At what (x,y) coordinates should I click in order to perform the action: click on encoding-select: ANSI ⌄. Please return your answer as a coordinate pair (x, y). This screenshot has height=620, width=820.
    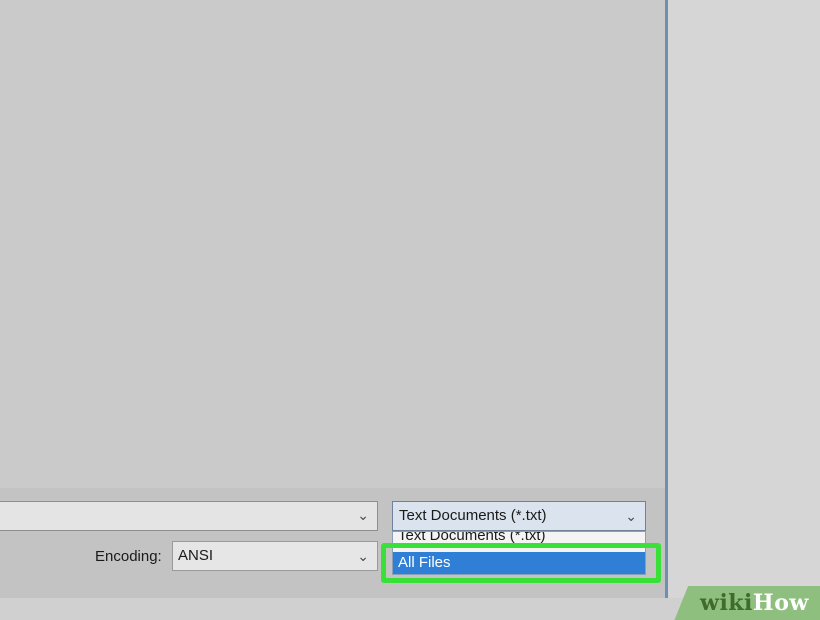
    Looking at the image, I should click on (275, 556).